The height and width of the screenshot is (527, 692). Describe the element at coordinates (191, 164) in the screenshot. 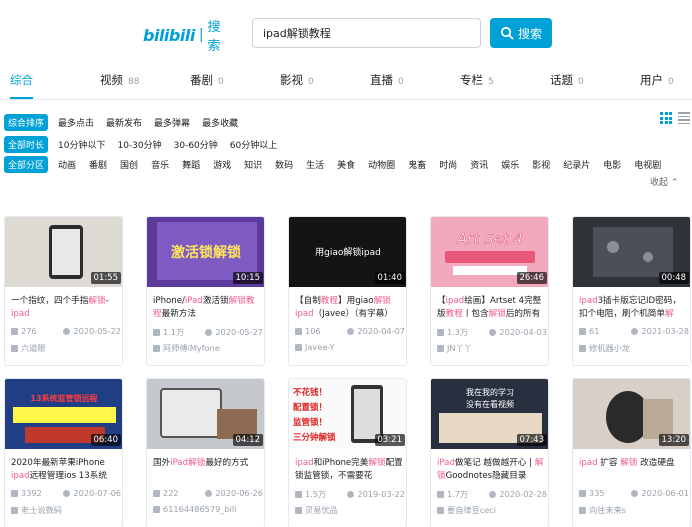

I see `zone-option: 舞蹈` at that location.